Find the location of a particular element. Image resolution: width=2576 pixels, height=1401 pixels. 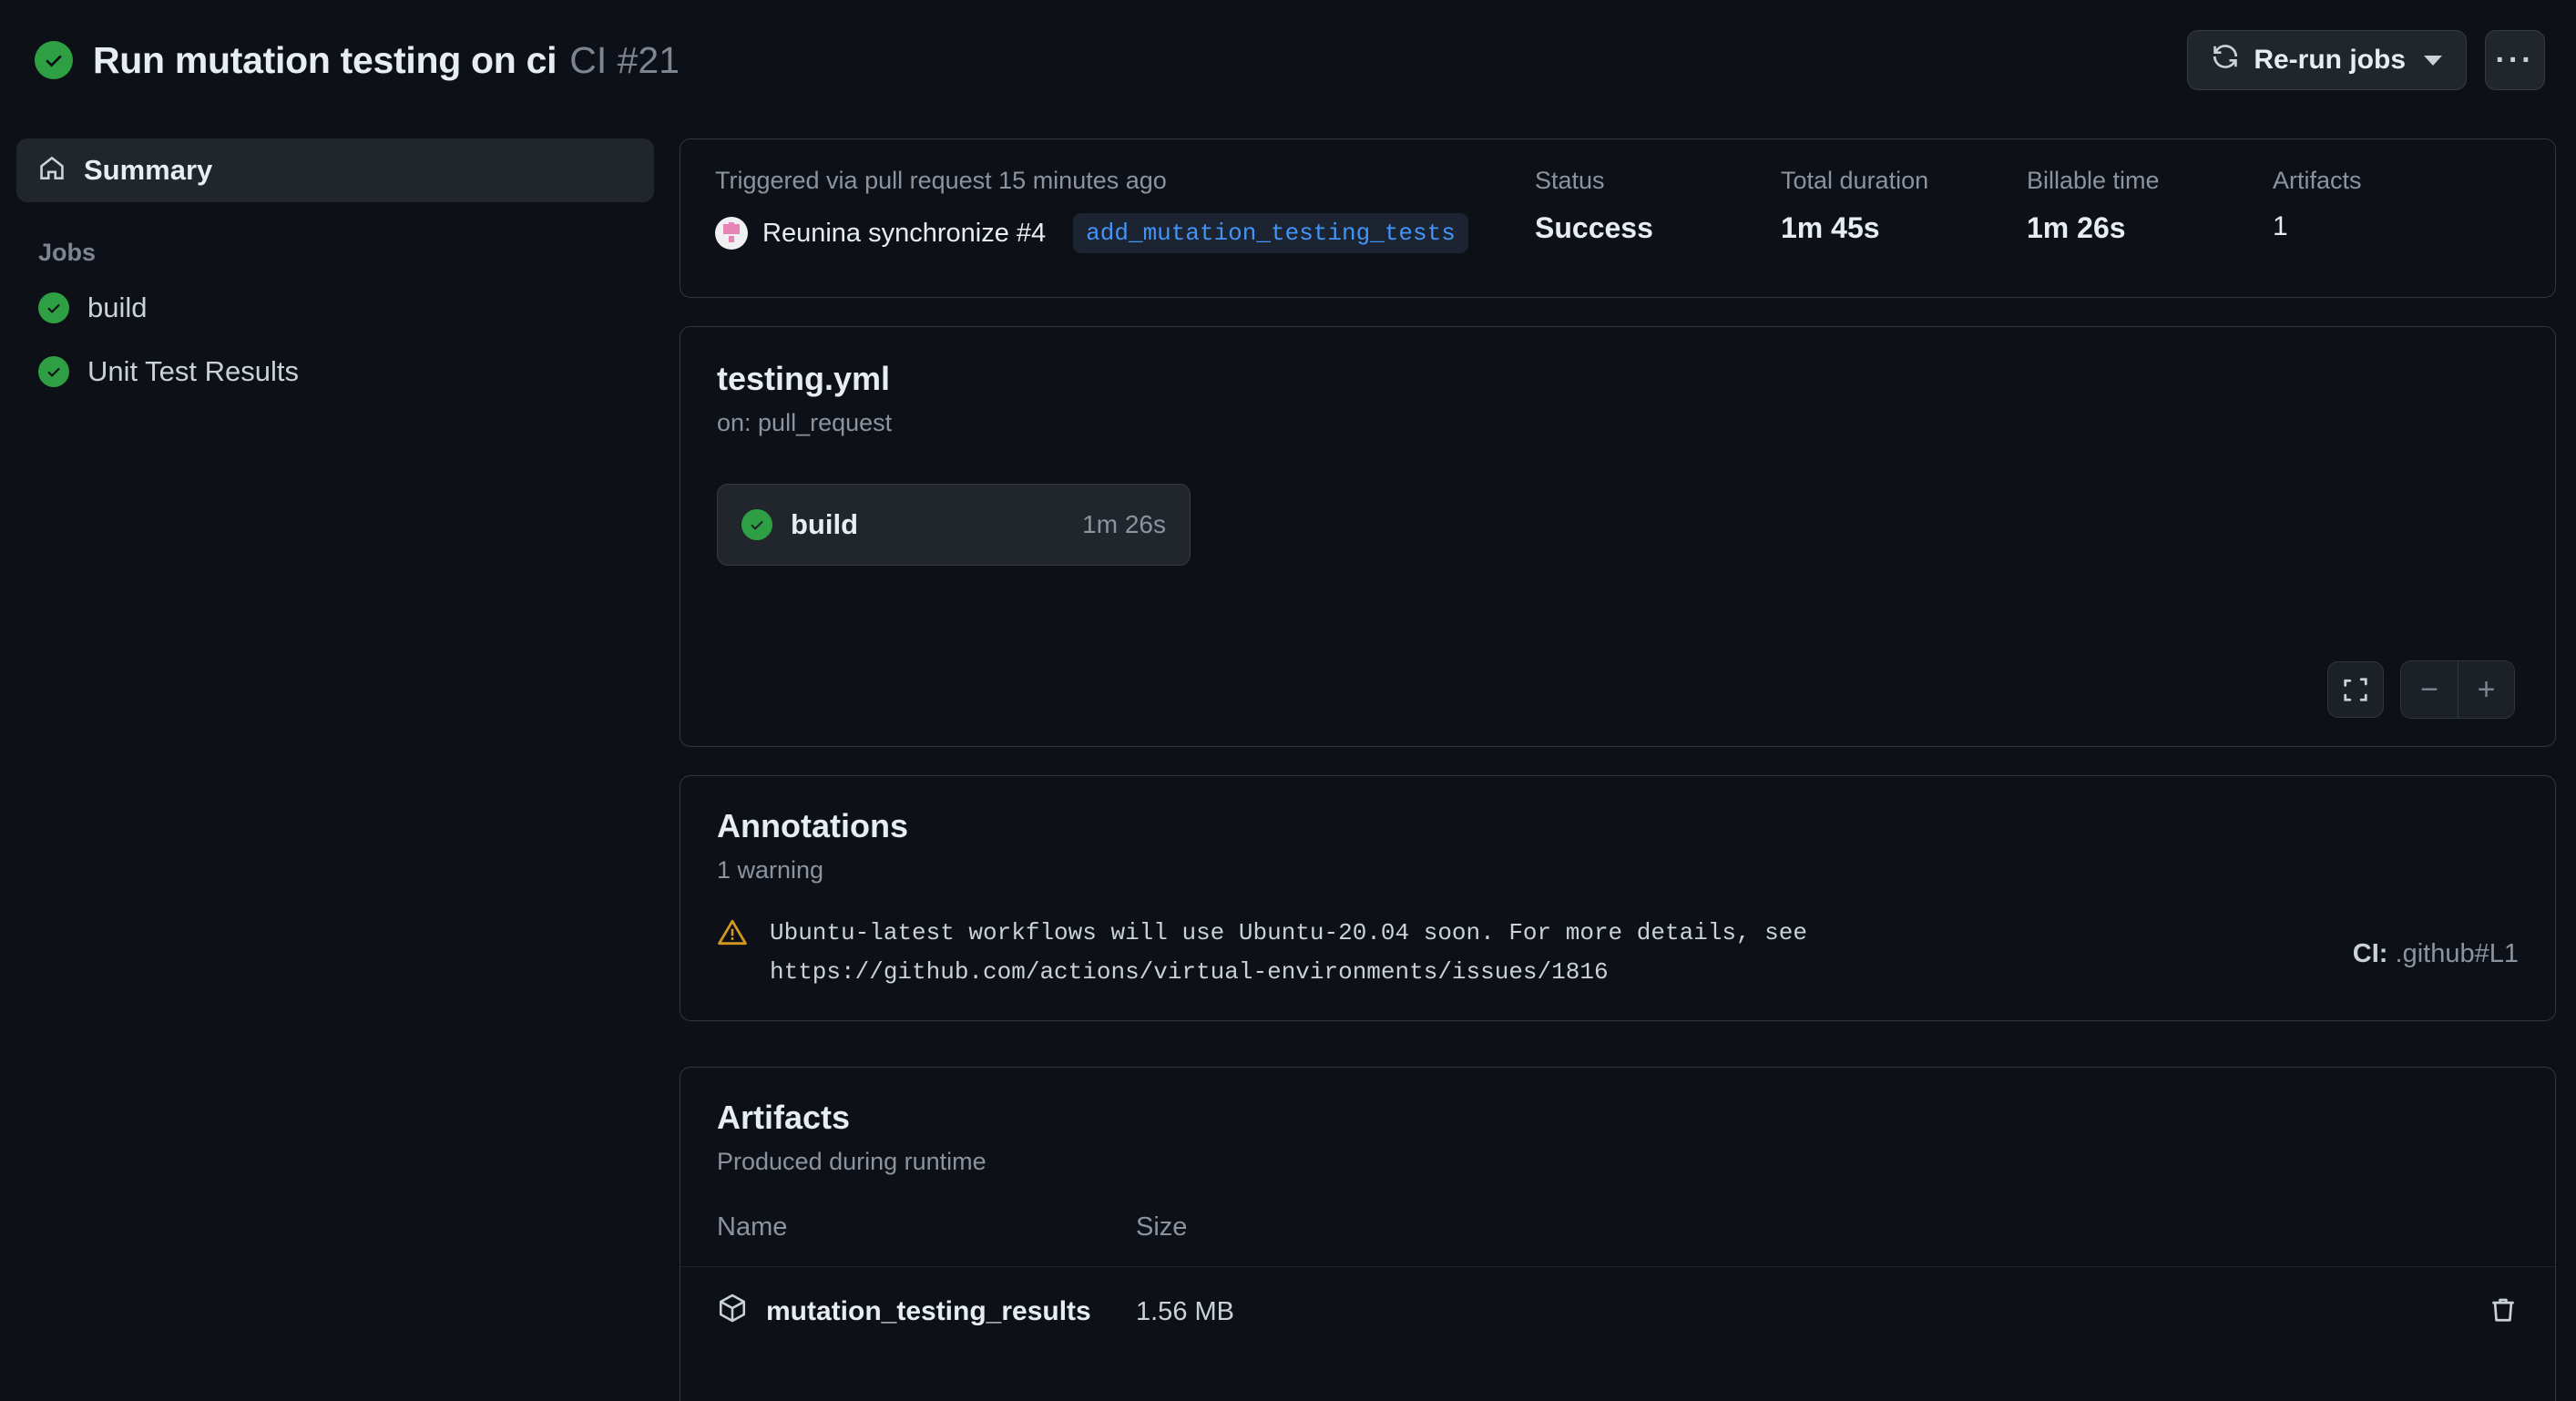

sidebar-job-label: build is located at coordinates (118, 307).